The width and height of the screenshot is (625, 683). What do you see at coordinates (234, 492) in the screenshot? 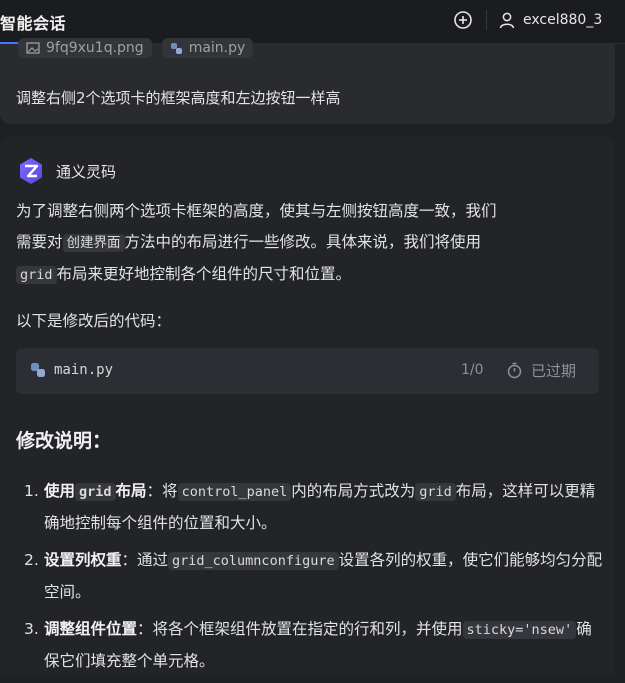
I see `inline-code: control_panel` at bounding box center [234, 492].